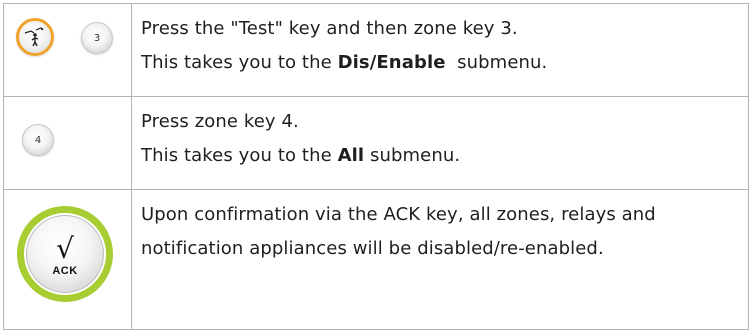  I want to click on step-2-line-2: This takes you to the All submenu., so click(438, 156).